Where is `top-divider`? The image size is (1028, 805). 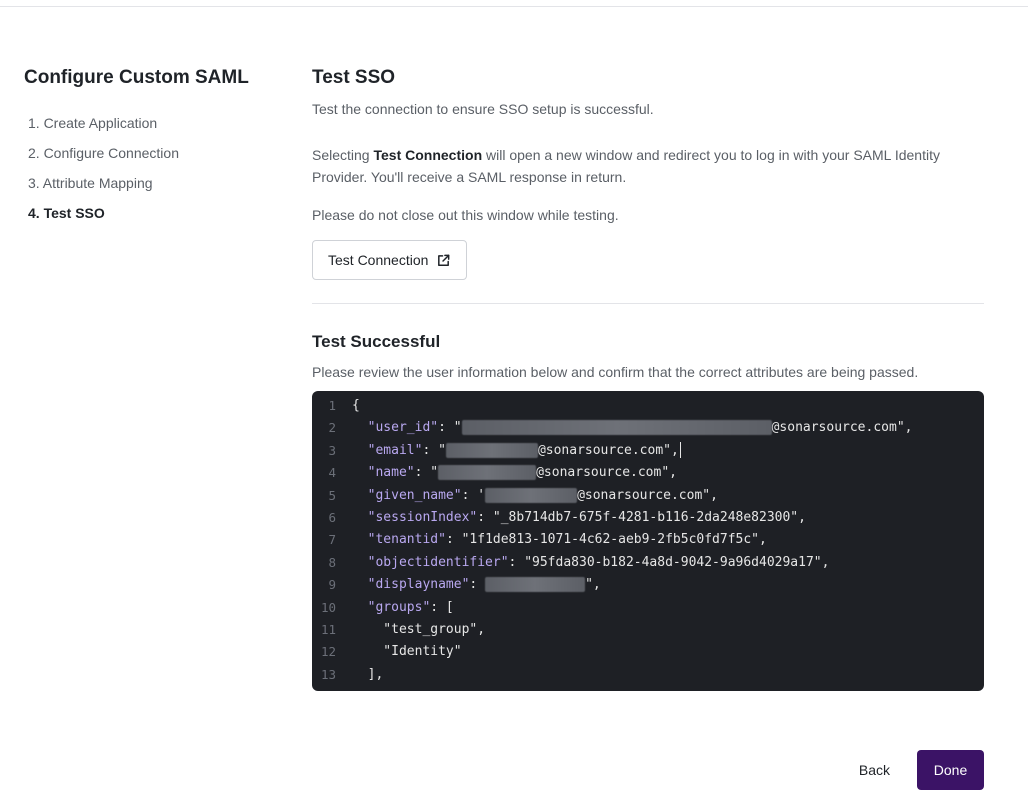
top-divider is located at coordinates (514, 6).